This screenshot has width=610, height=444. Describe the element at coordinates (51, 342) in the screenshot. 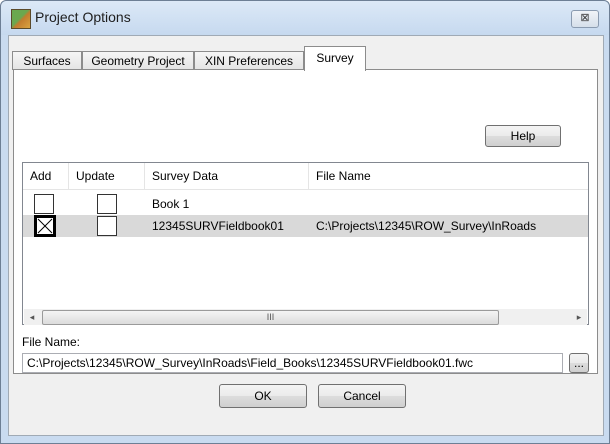

I see `file-name-label: File Name:` at that location.